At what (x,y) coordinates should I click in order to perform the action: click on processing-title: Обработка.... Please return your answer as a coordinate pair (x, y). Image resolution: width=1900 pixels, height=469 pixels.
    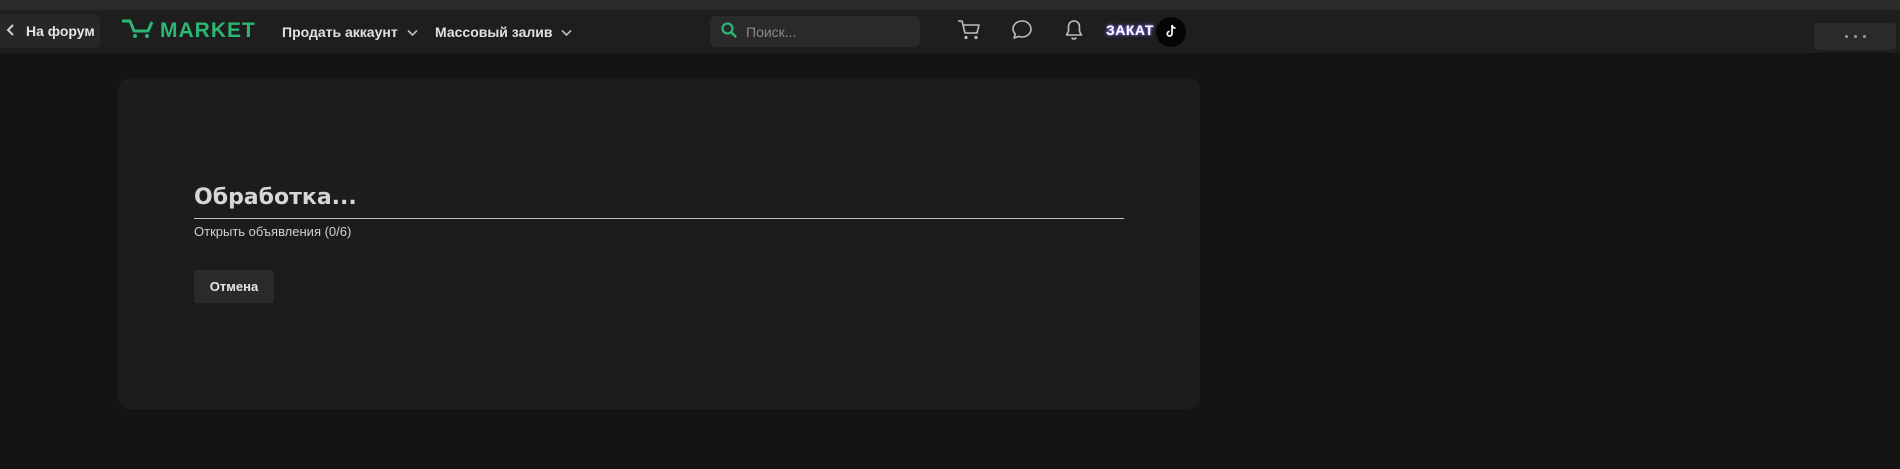
    Looking at the image, I should click on (275, 197).